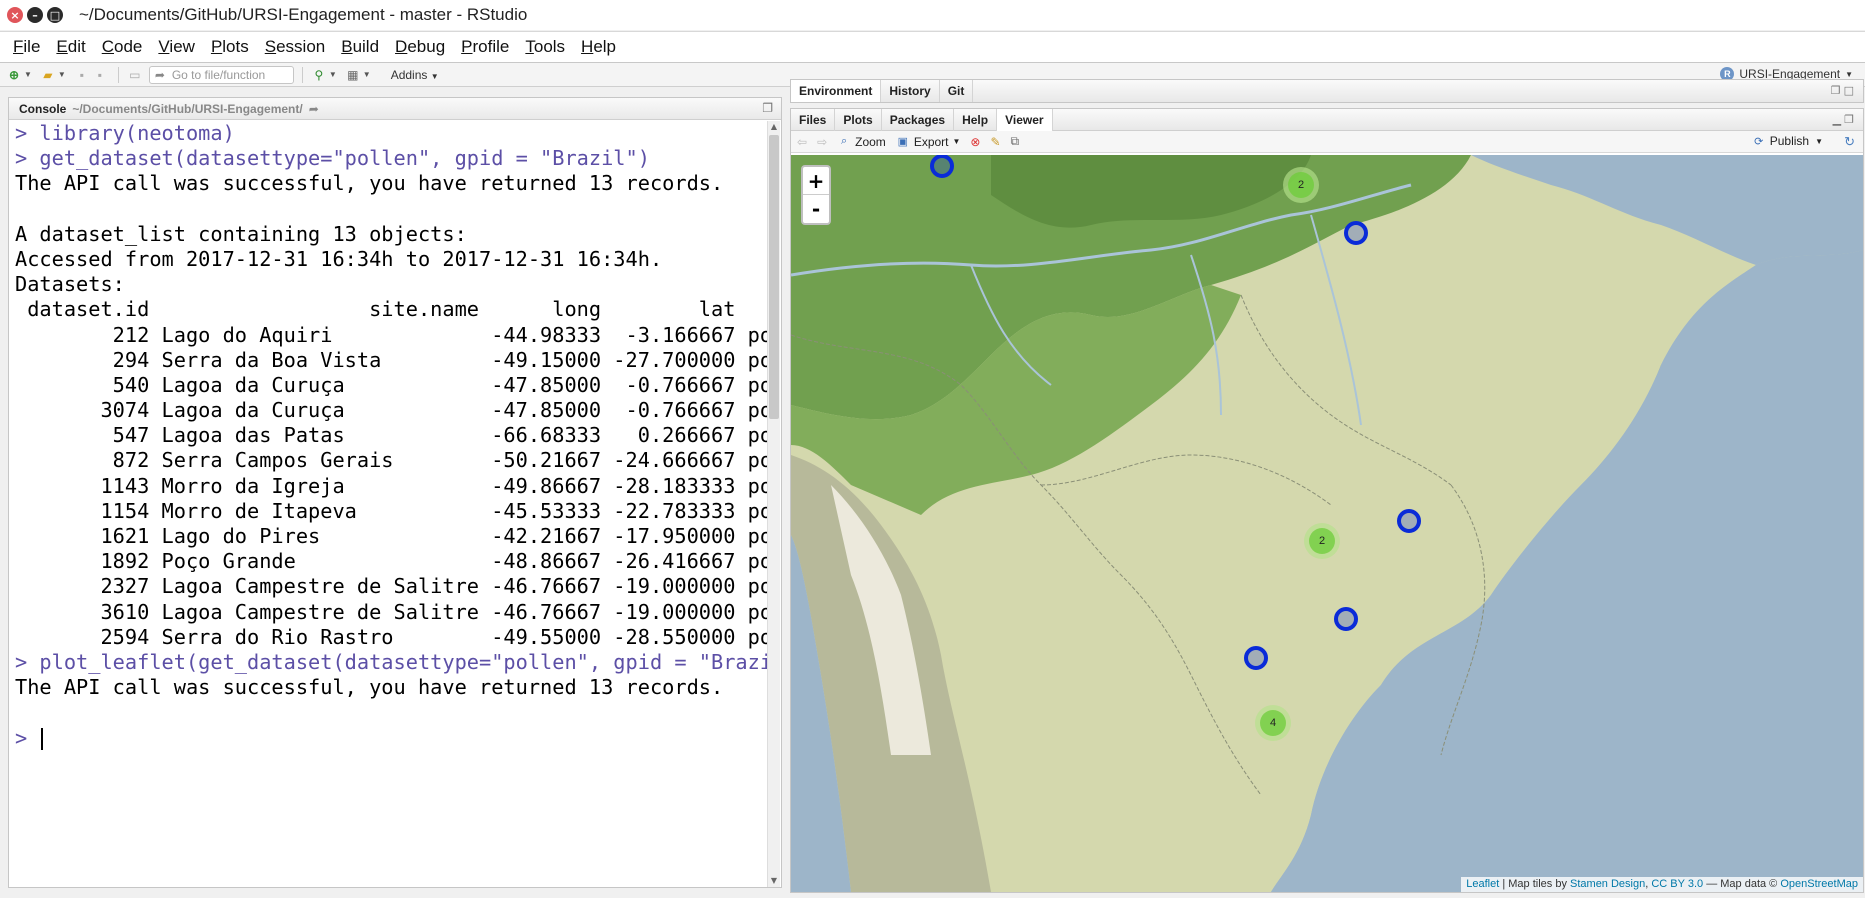  I want to click on go-to-directory-icon: ➦, so click(314, 109).